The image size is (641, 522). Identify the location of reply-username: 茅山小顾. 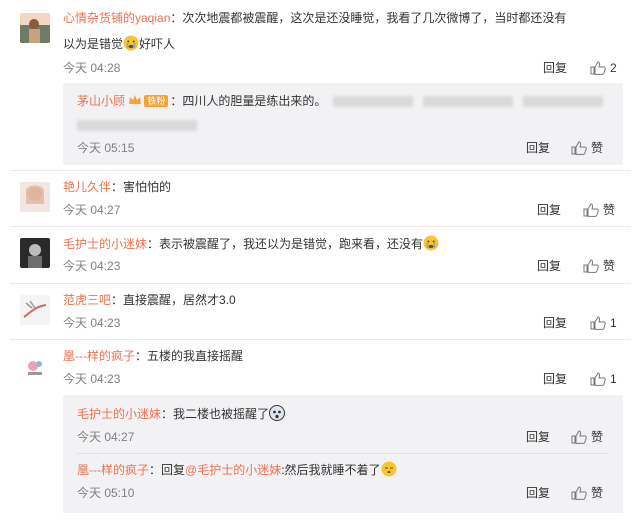
(101, 101).